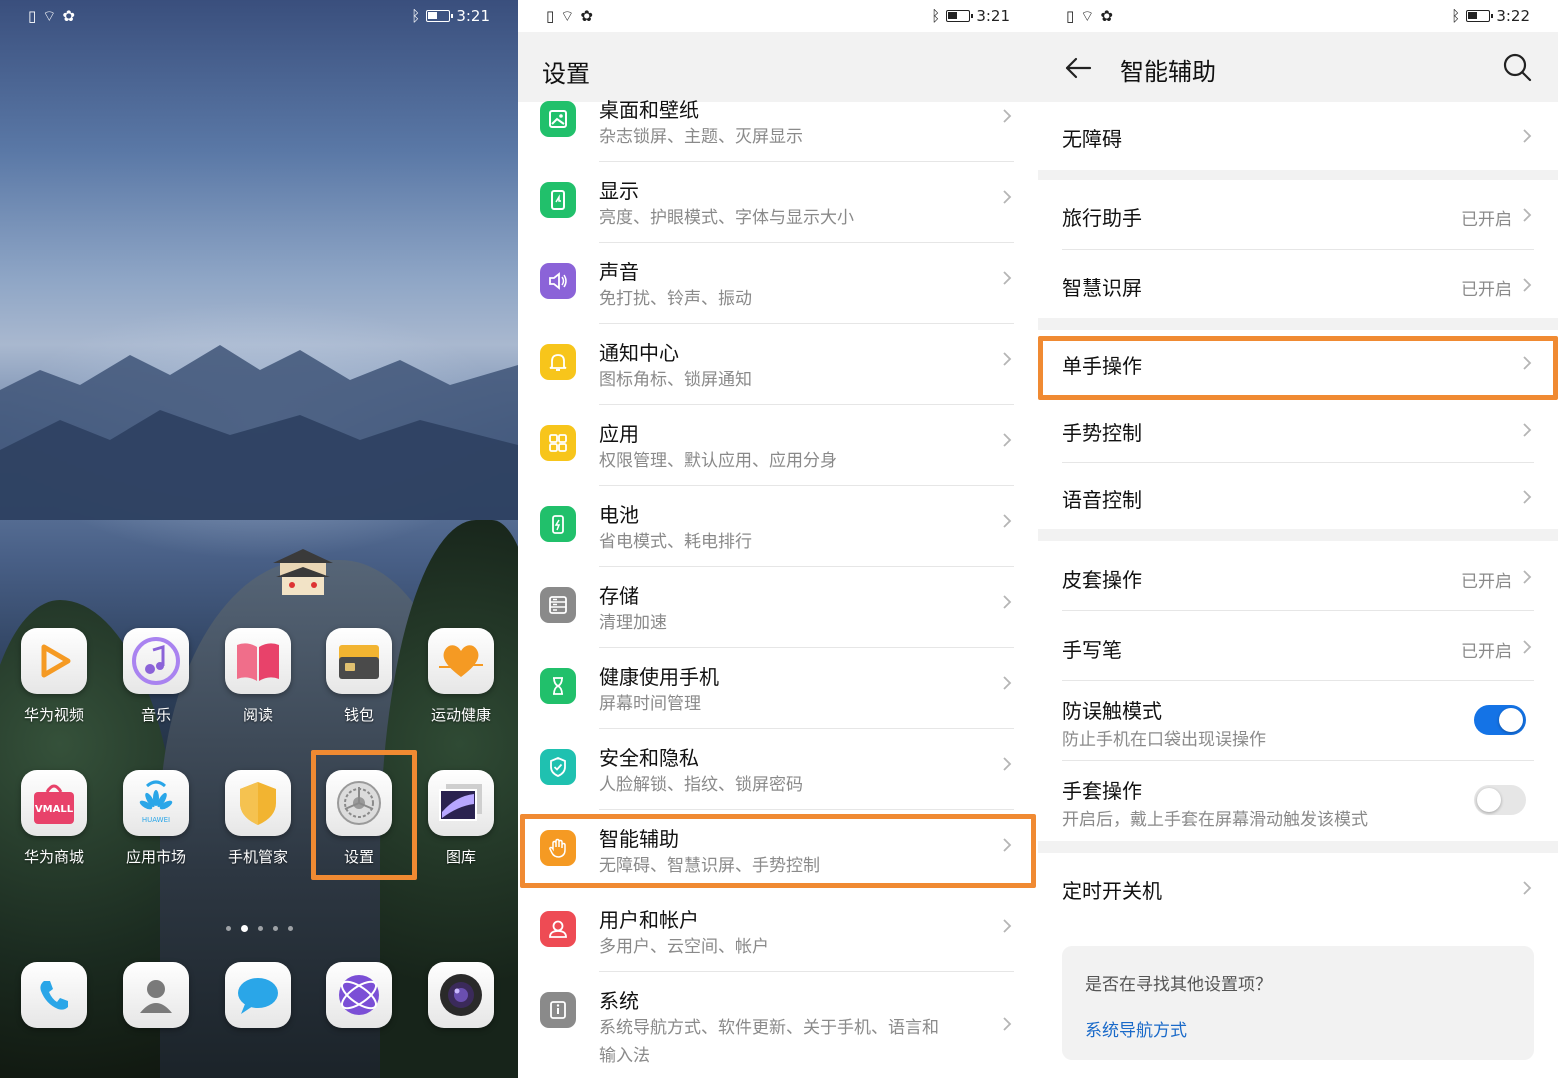 This screenshot has height=1078, width=1558. What do you see at coordinates (258, 661) in the screenshot?
I see `book-icon` at bounding box center [258, 661].